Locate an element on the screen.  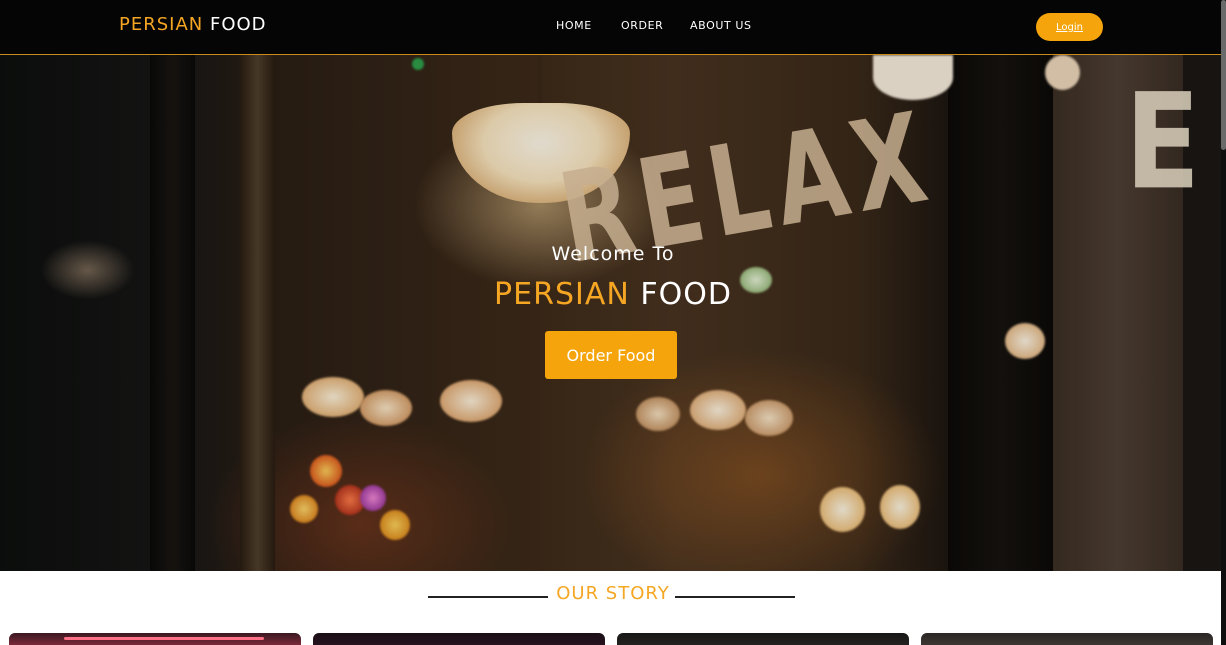
brand-logo: PERSIAN FOOD is located at coordinates (193, 24).